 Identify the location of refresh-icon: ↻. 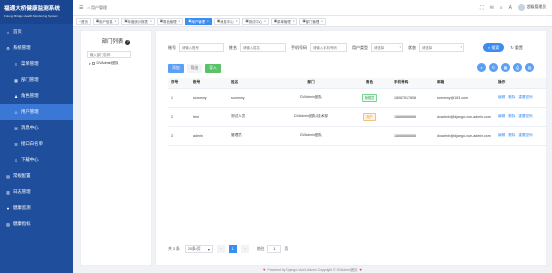
(493, 67).